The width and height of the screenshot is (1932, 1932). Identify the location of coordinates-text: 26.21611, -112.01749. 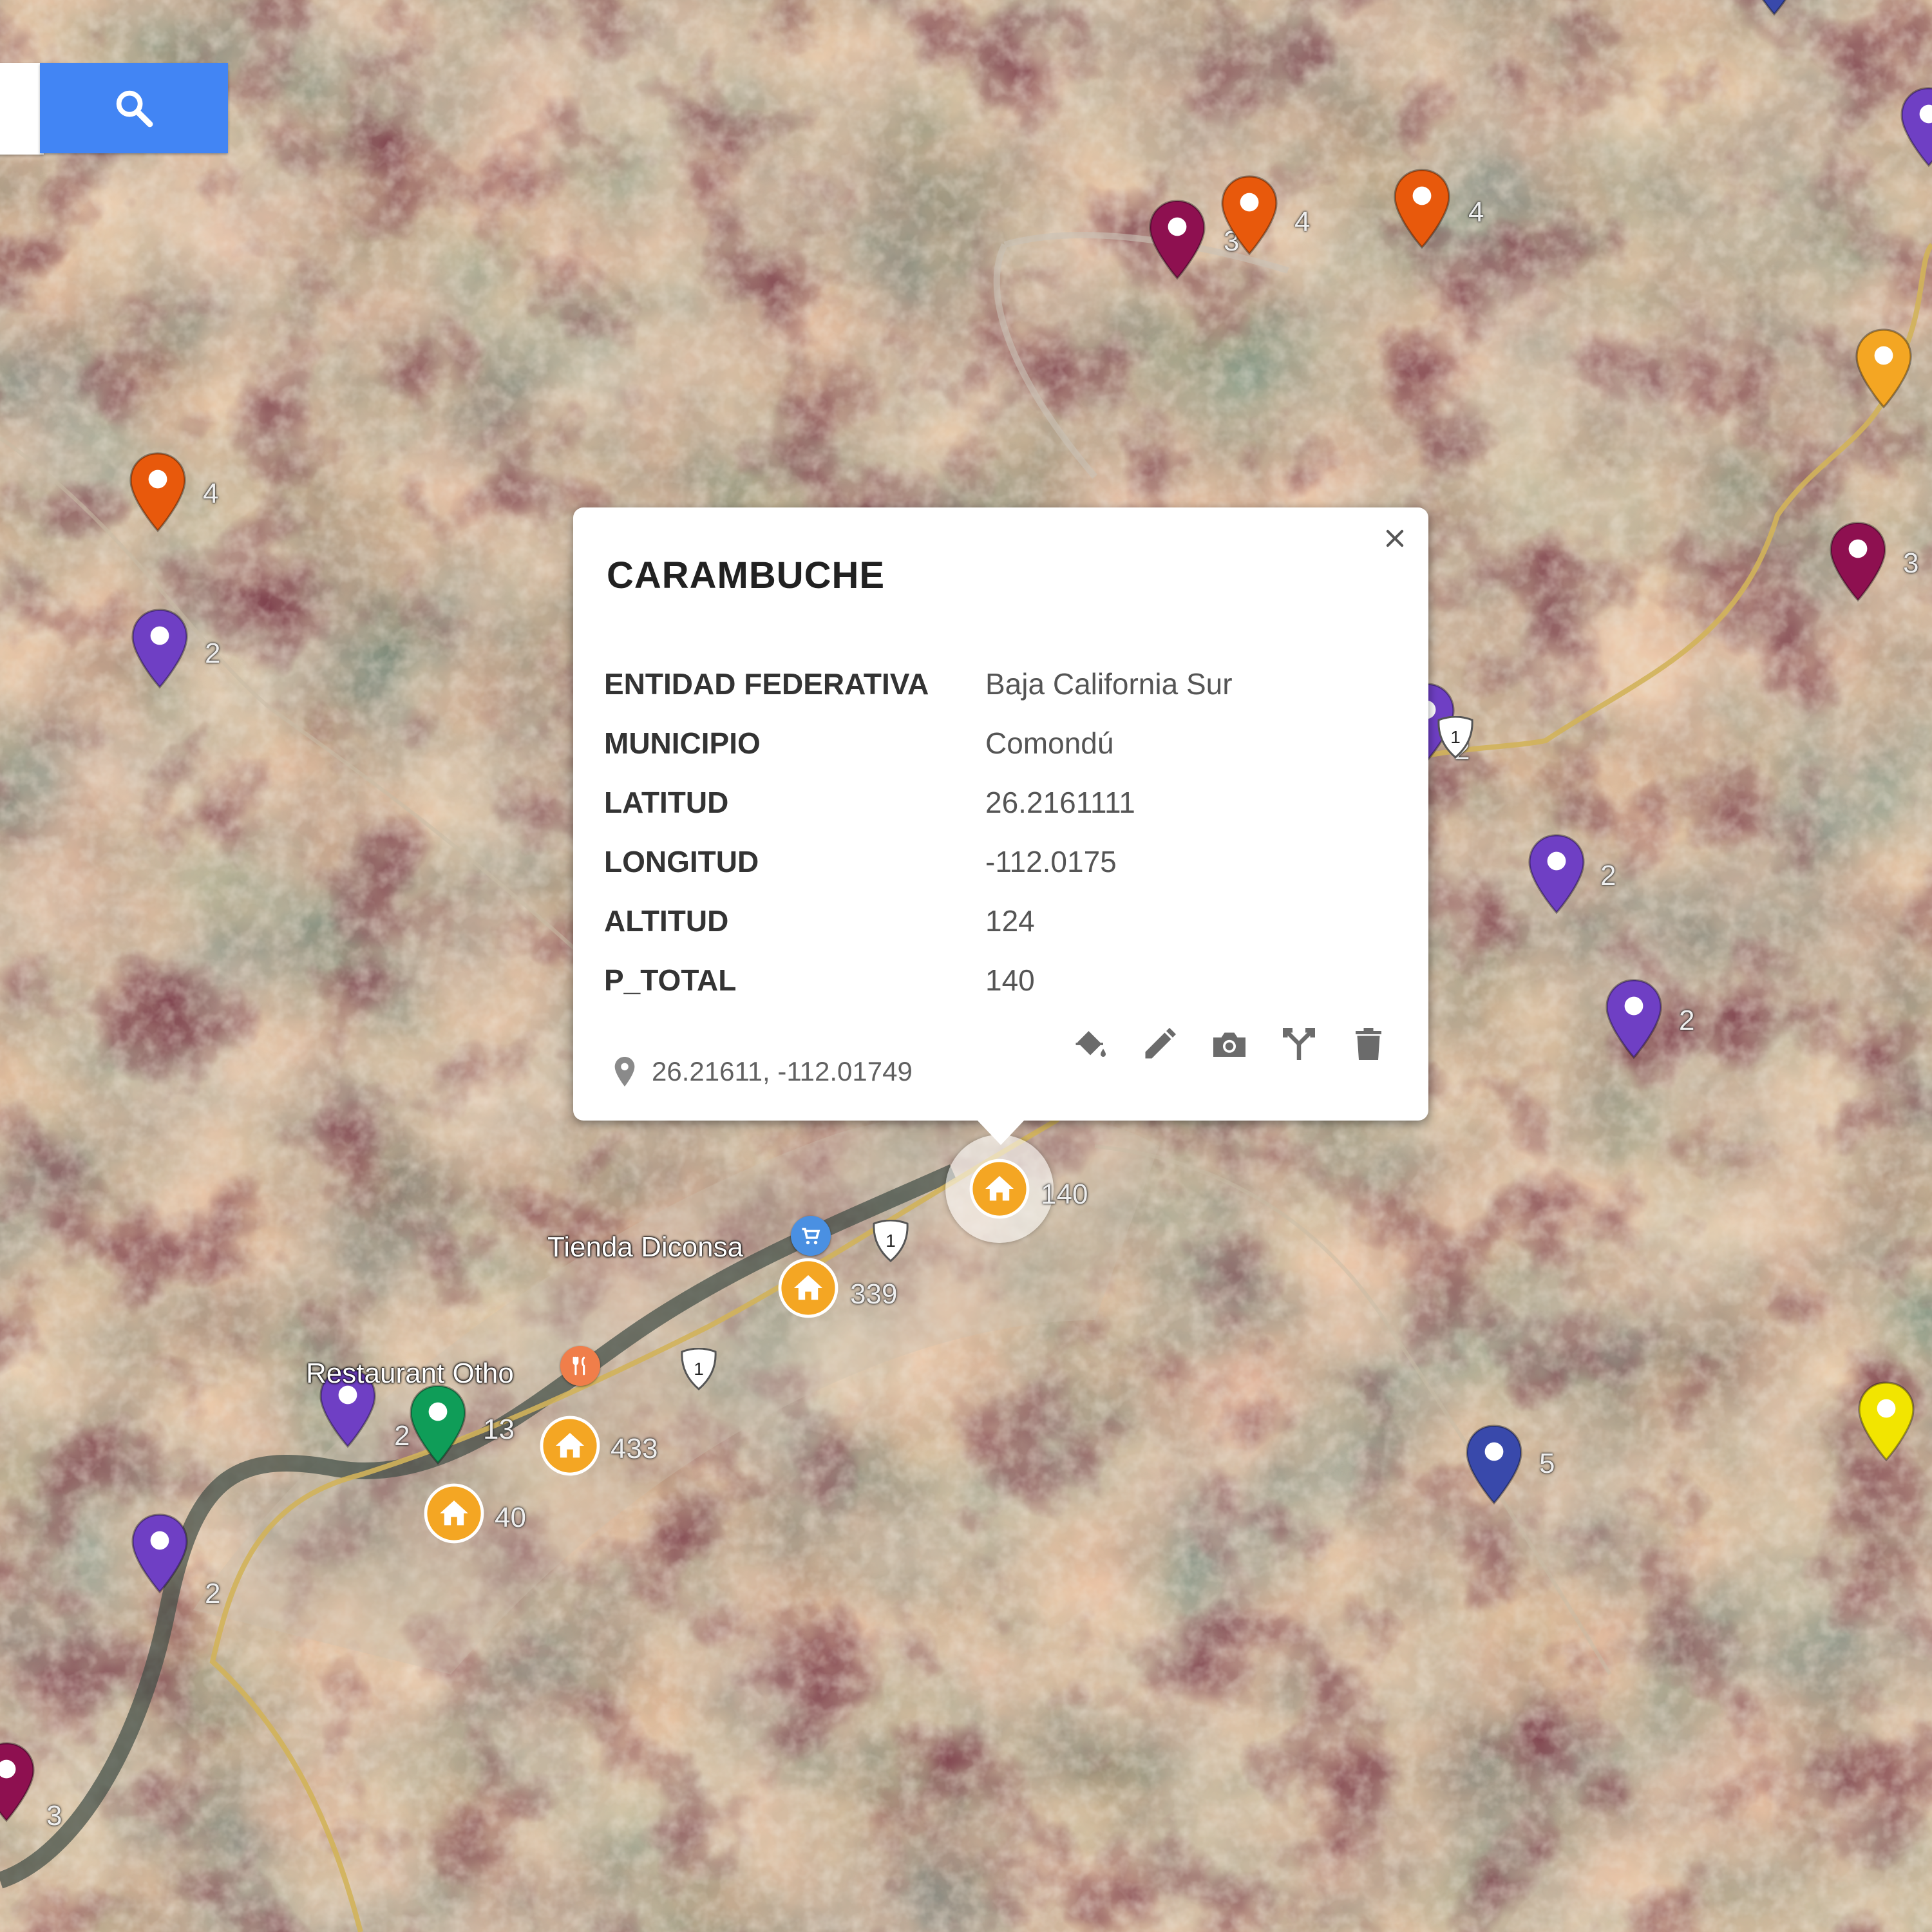
(782, 1071).